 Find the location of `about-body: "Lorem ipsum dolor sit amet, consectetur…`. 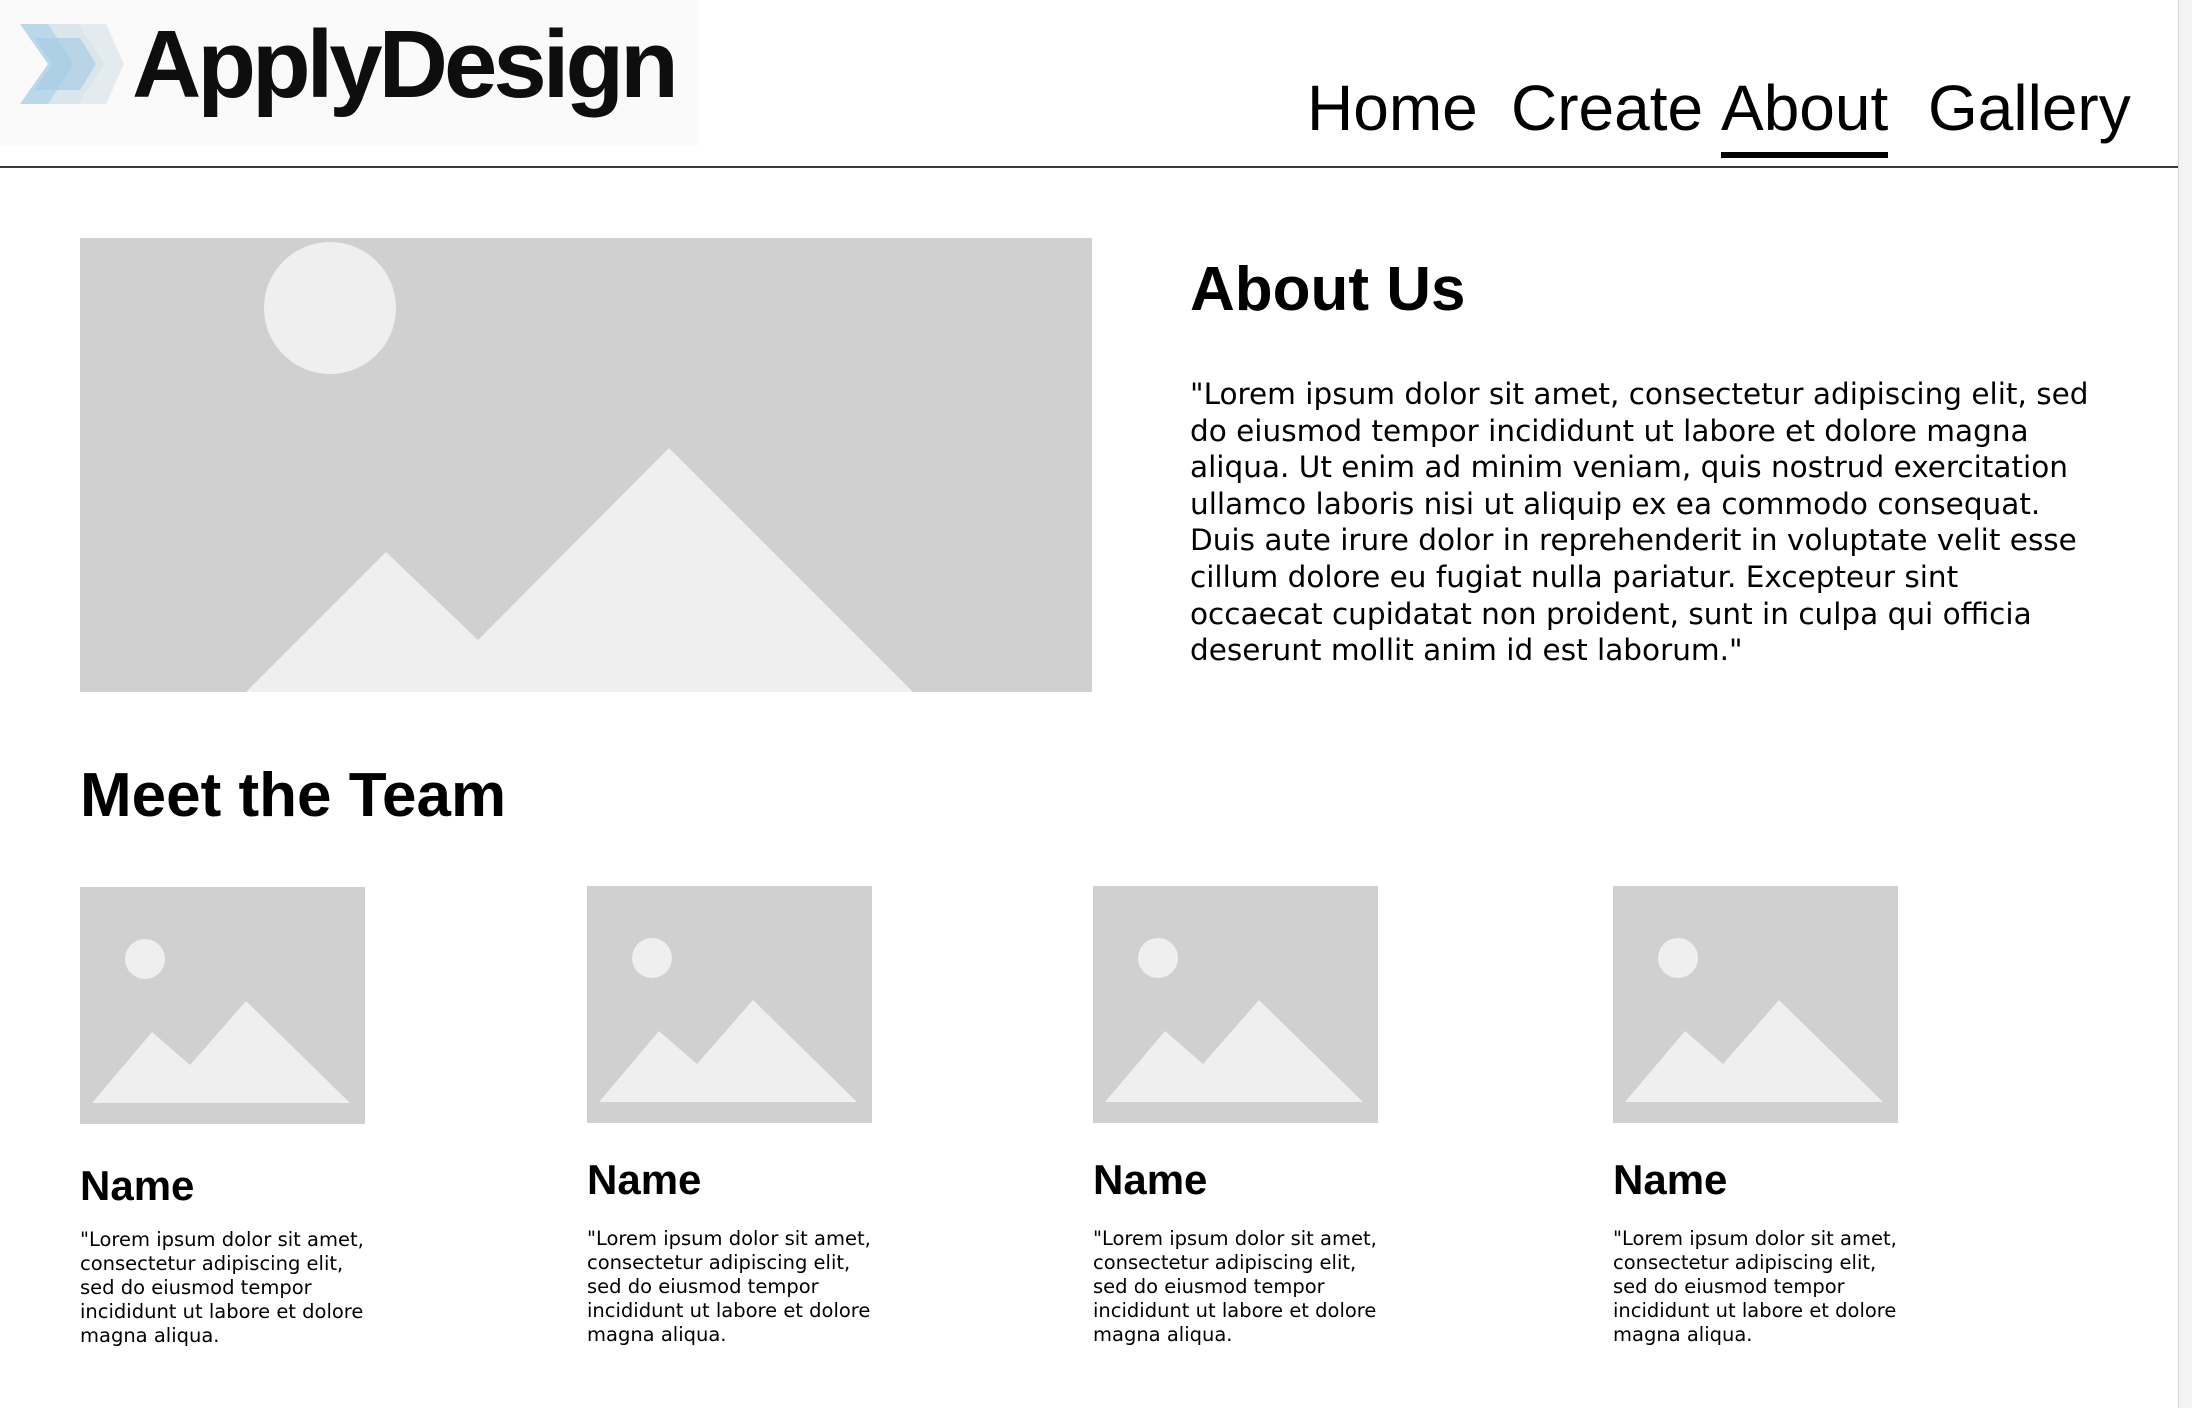

about-body: "Lorem ipsum dolor sit amet, consectetur… is located at coordinates (1639, 522).